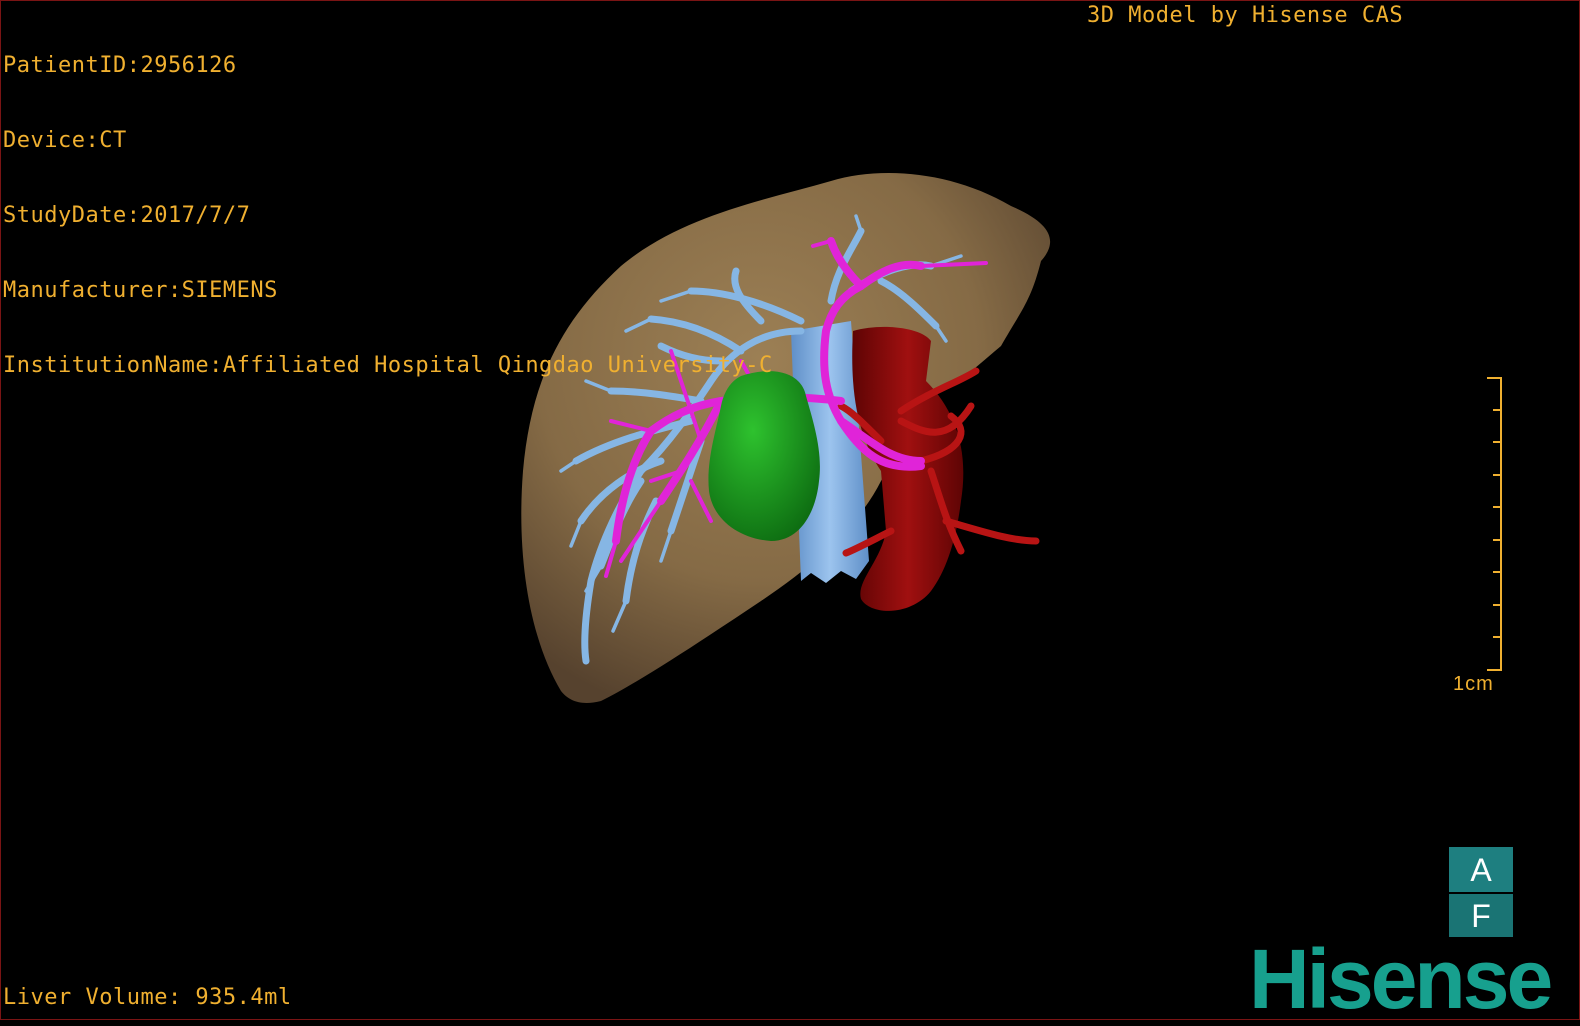  What do you see at coordinates (127, 215) in the screenshot?
I see `study-date-text: StudyDate:2017/7/7` at bounding box center [127, 215].